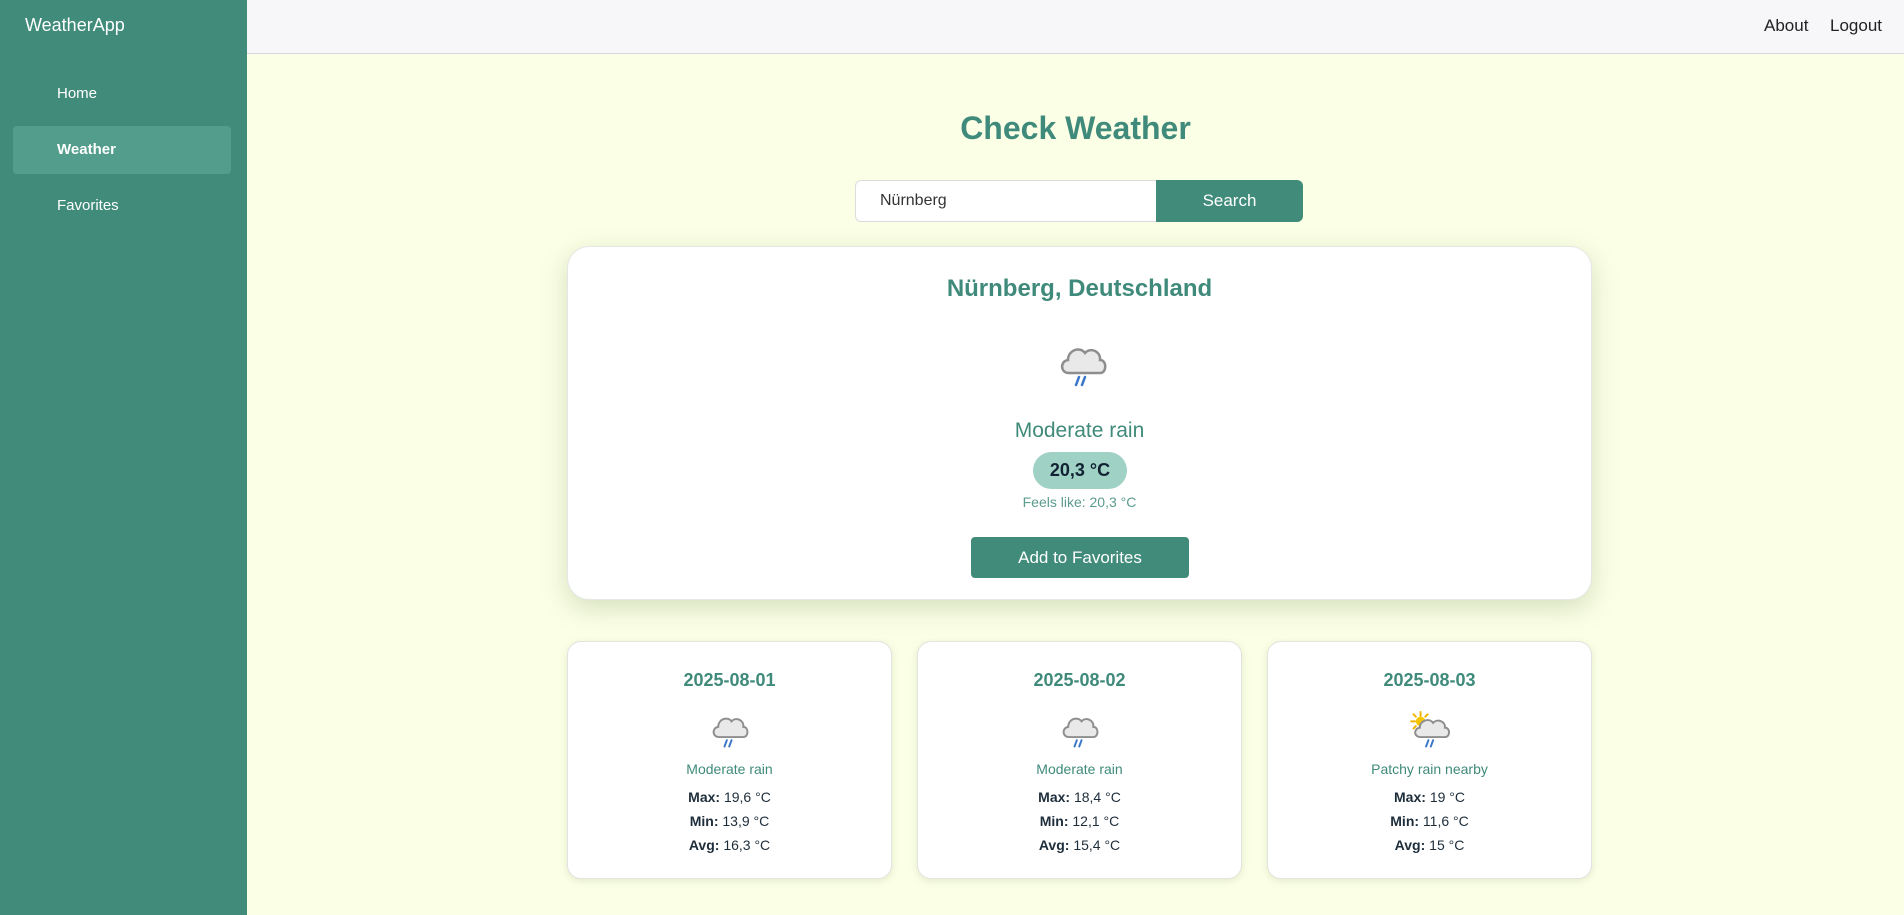 Image resolution: width=1904 pixels, height=915 pixels. What do you see at coordinates (1856, 26) in the screenshot?
I see `logout-link: Logout` at bounding box center [1856, 26].